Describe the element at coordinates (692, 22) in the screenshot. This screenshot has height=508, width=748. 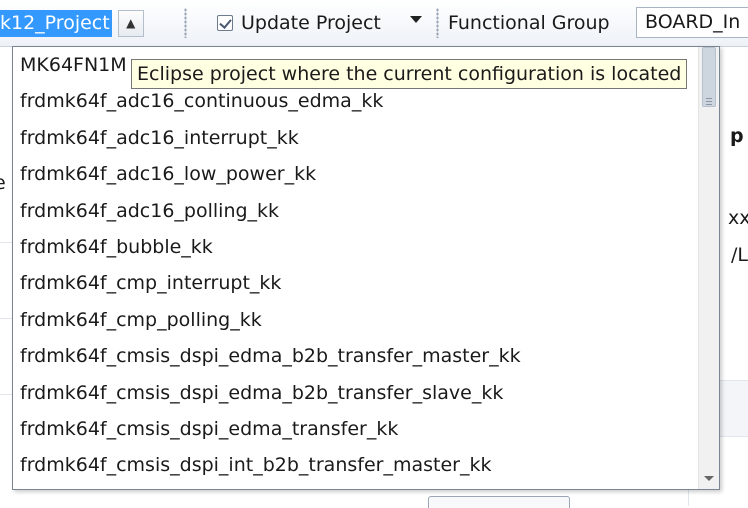
I see `functional-group-field: BOARD_In` at that location.